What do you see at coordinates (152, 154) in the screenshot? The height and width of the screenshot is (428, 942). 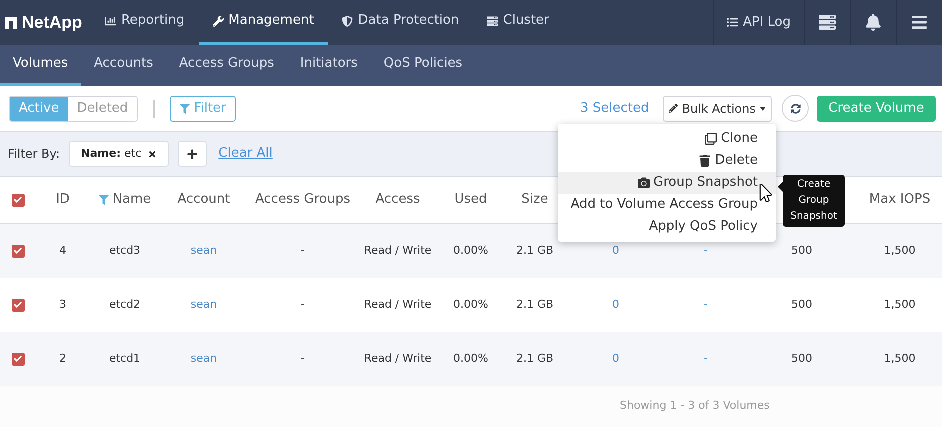 I see `close-icon` at bounding box center [152, 154].